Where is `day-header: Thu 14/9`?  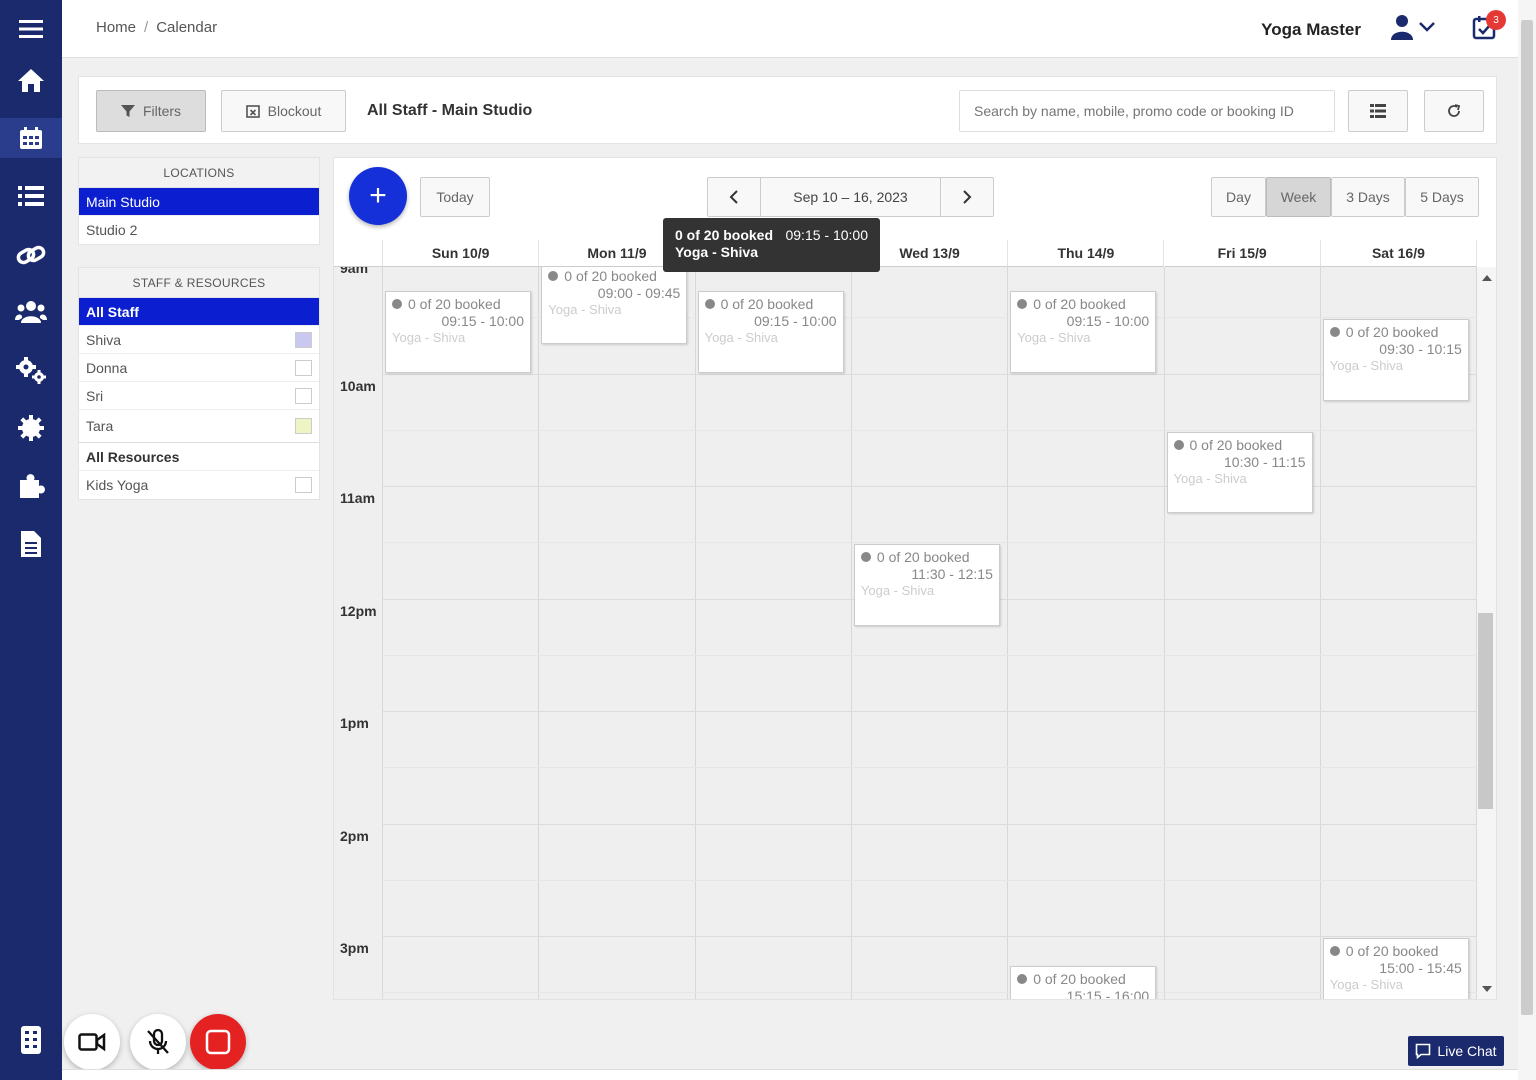
day-header: Thu 14/9 is located at coordinates (1086, 253).